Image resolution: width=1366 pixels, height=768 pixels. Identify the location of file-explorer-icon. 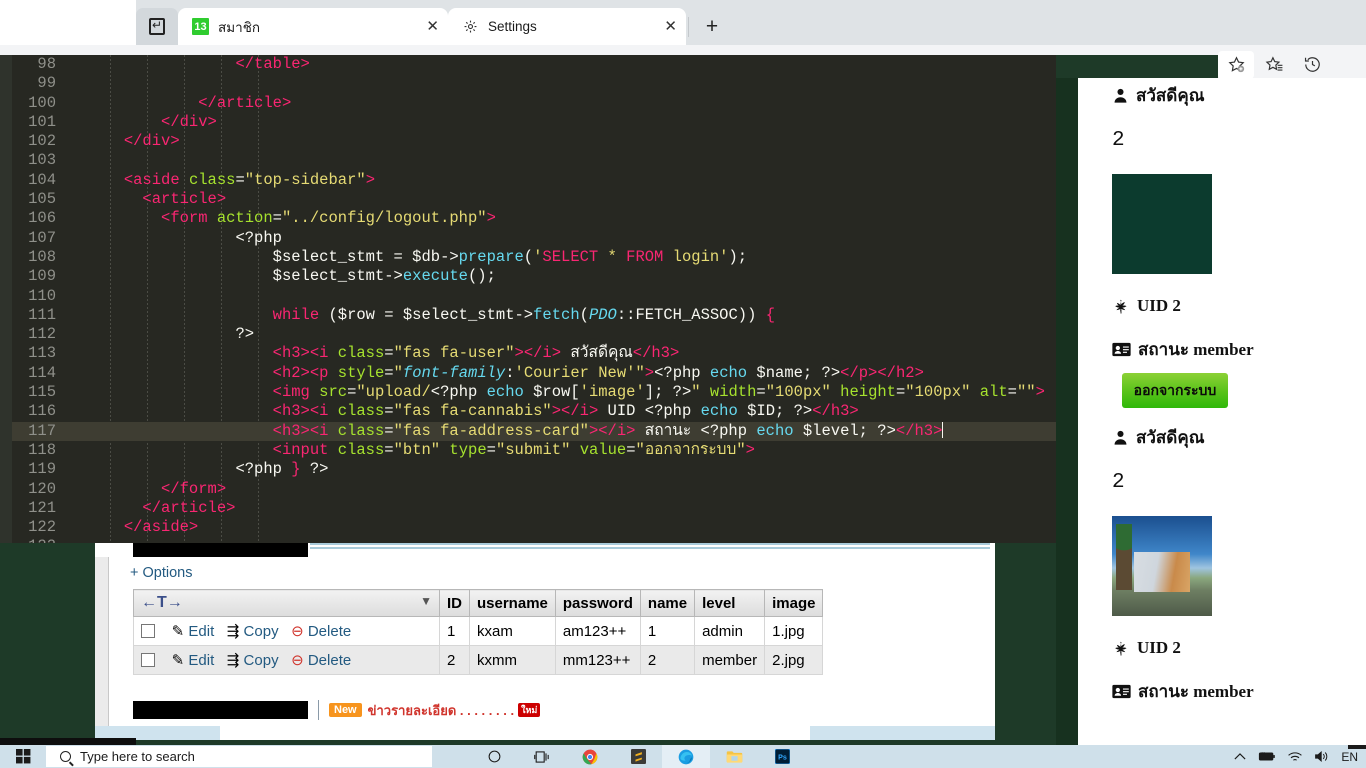
(734, 756).